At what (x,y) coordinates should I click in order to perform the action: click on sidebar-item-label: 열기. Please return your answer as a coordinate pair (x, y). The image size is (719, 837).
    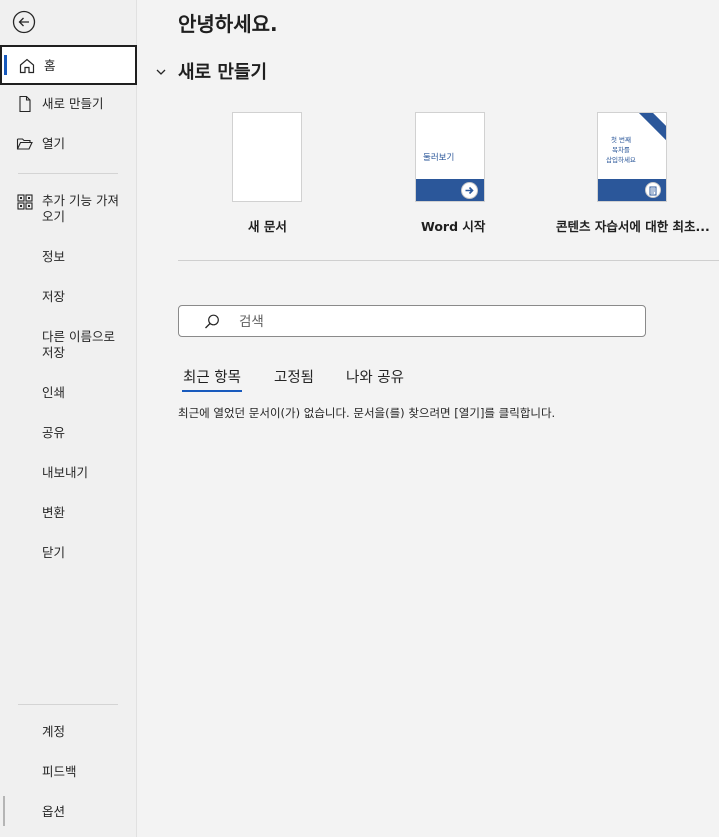
    Looking at the image, I should click on (54, 143).